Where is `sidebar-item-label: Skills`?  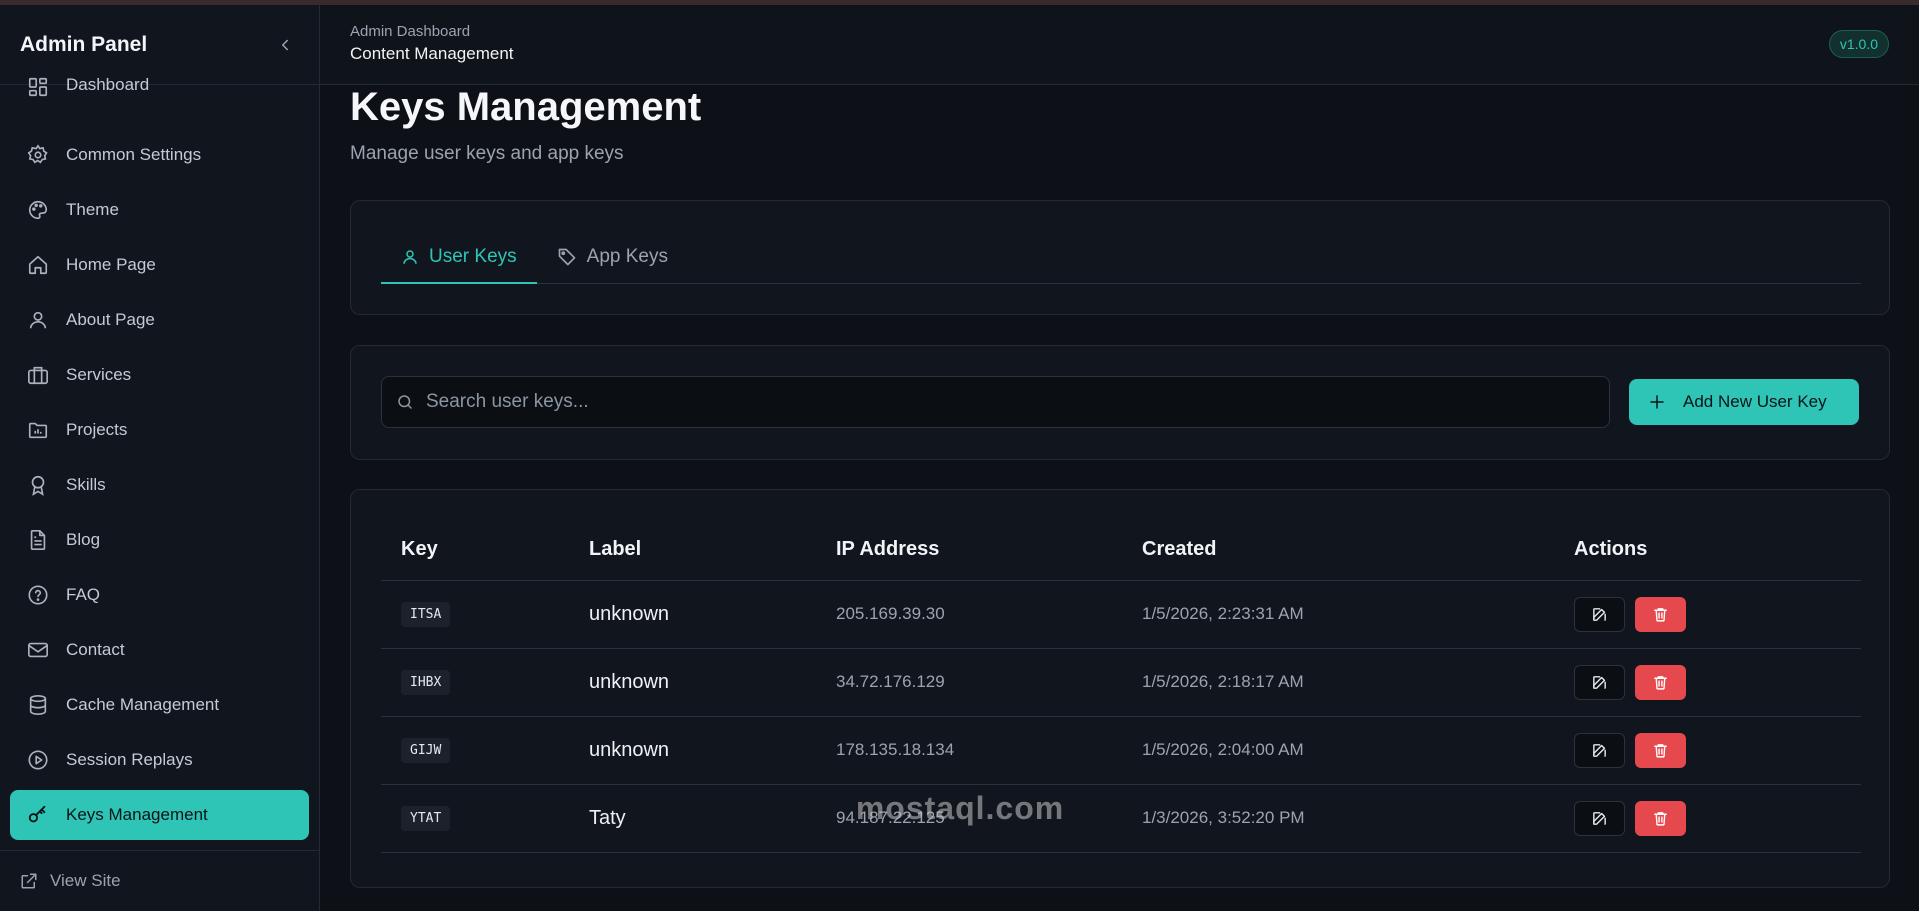
sidebar-item-label: Skills is located at coordinates (86, 484).